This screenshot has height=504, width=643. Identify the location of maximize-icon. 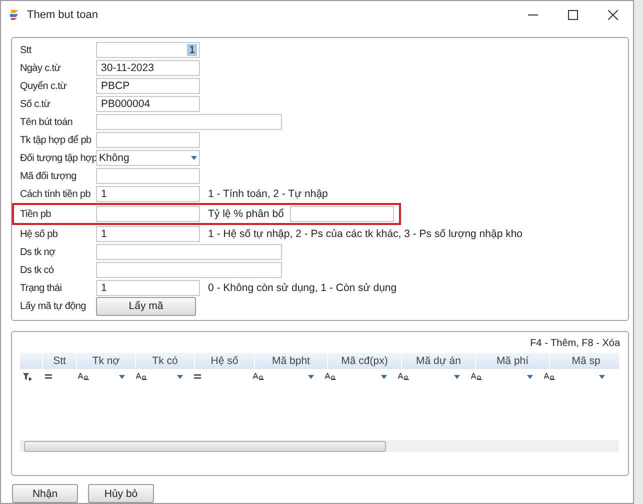
(573, 15).